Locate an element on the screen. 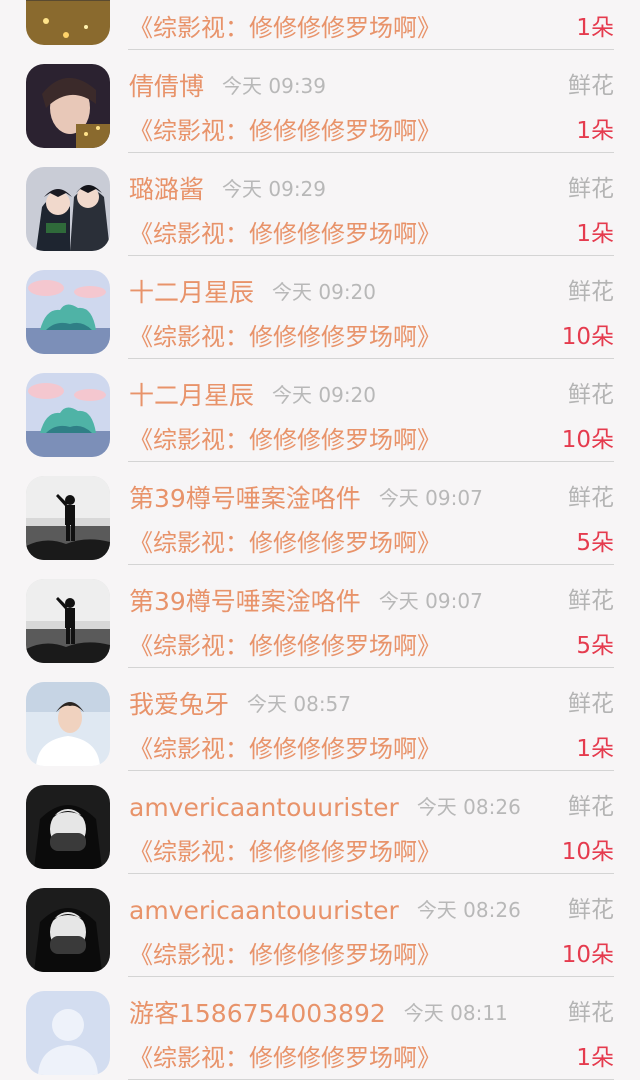  user-name: 璐潞酱 今天 09:29 is located at coordinates (228, 189).